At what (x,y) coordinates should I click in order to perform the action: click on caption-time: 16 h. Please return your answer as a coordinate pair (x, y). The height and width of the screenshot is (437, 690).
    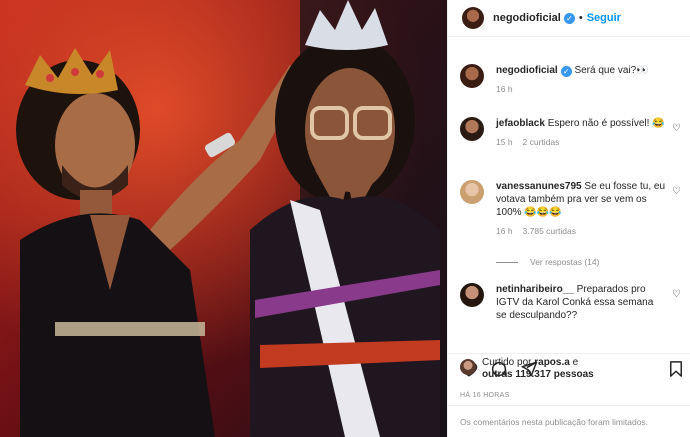
    Looking at the image, I should click on (504, 89).